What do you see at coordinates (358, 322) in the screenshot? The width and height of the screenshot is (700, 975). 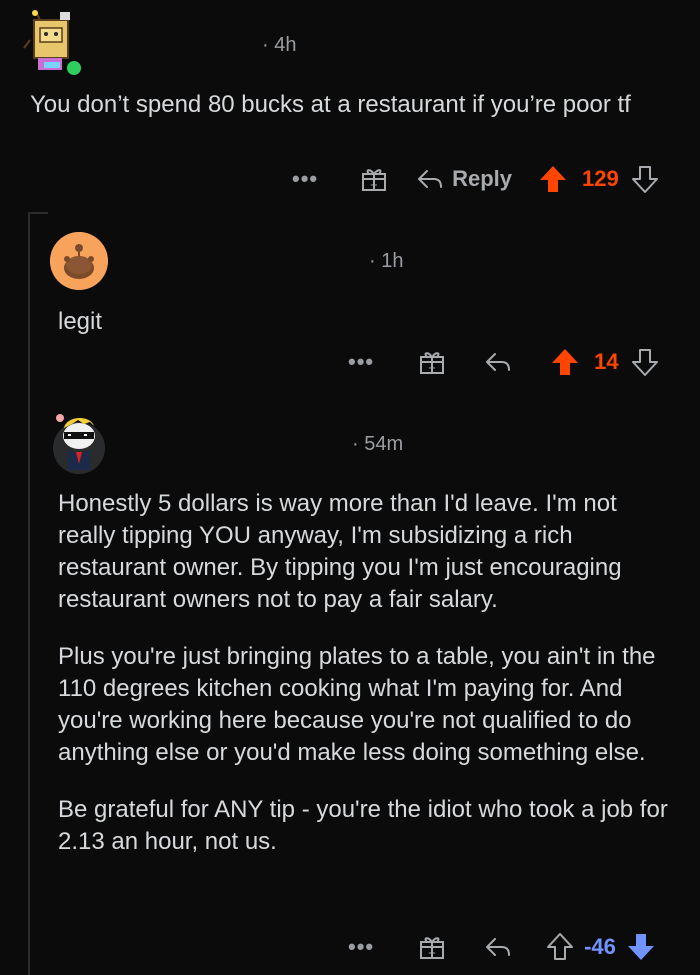 I see `comment-body: legit` at bounding box center [358, 322].